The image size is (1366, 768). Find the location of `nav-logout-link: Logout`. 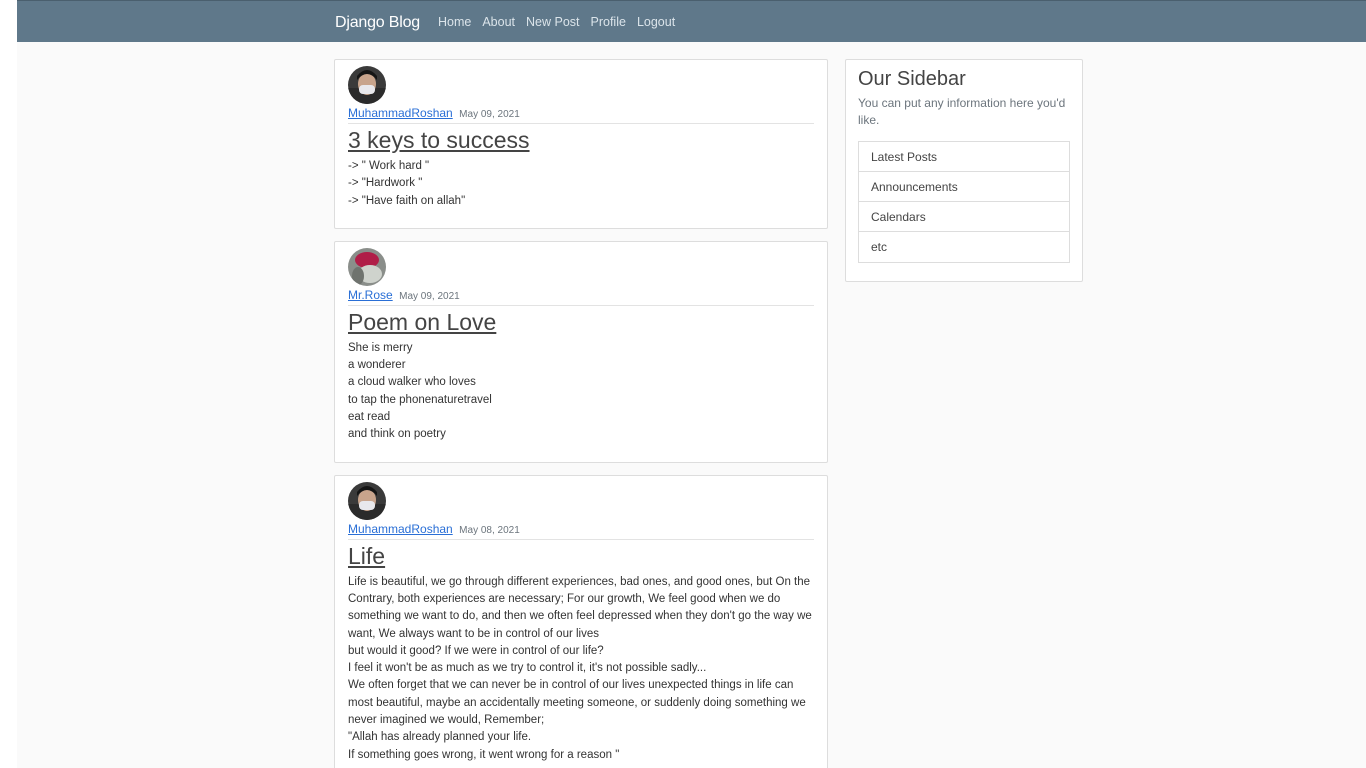

nav-logout-link: Logout is located at coordinates (656, 22).